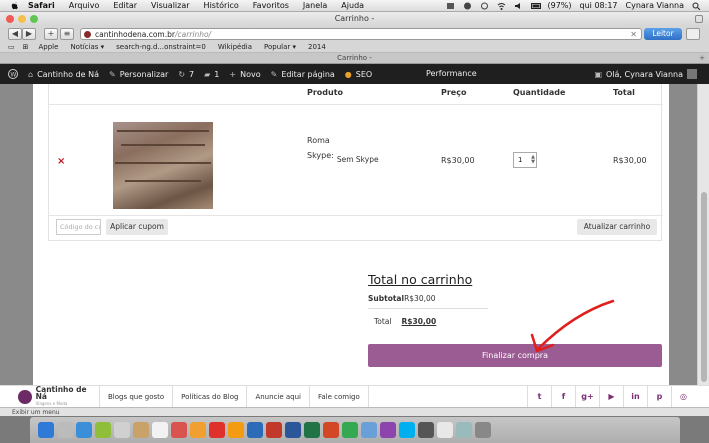 Image resolution: width=709 pixels, height=443 pixels. I want to click on pinterest-icon: p, so click(659, 397).